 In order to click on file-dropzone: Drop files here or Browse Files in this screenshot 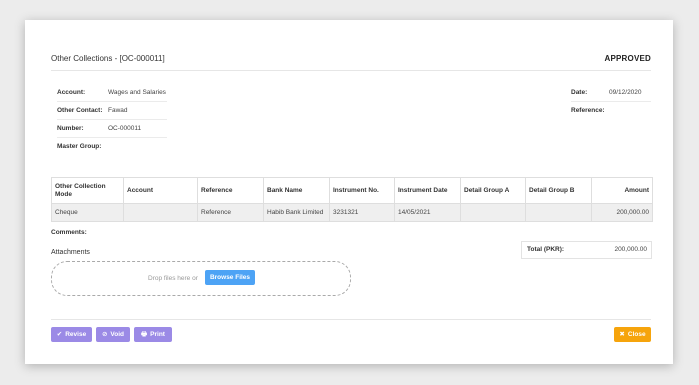, I will do `click(201, 278)`.